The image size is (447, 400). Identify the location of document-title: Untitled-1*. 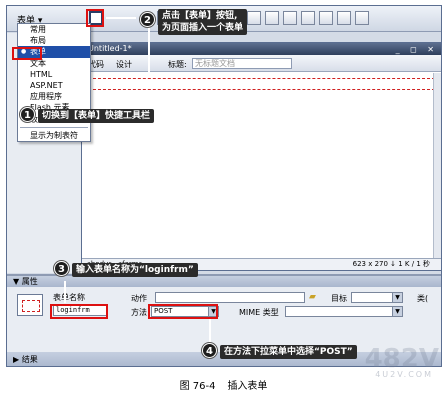
(110, 48).